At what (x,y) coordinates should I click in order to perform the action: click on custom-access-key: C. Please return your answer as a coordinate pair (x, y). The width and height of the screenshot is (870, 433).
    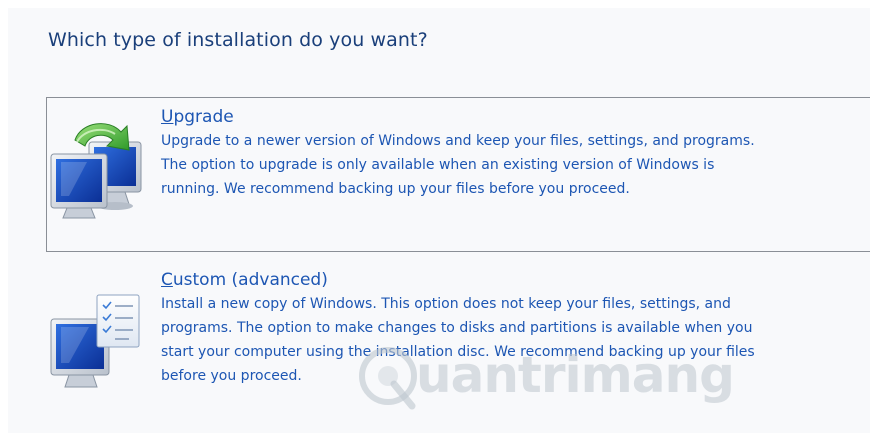
    Looking at the image, I should click on (167, 280).